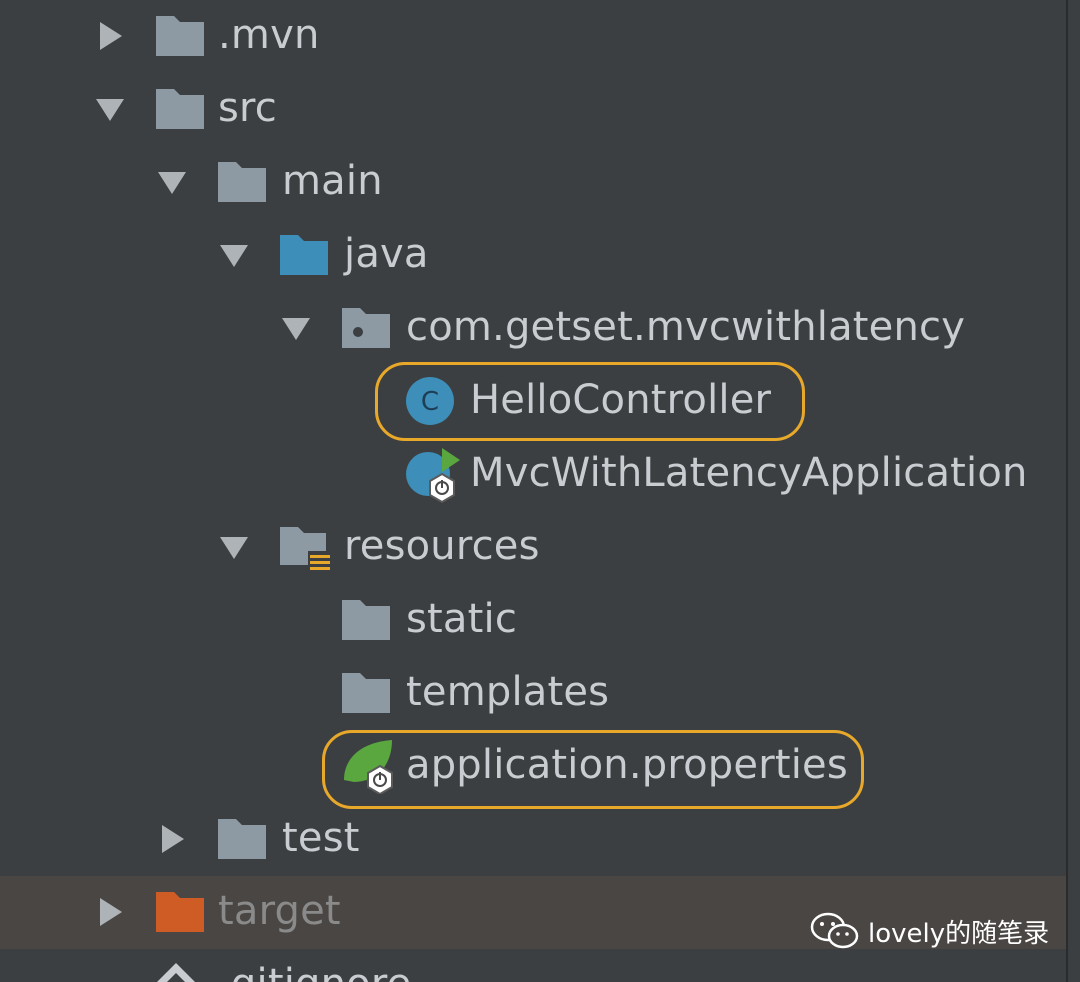 The image size is (1080, 982). Describe the element at coordinates (279, 911) in the screenshot. I see `tree-item-label: target` at that location.